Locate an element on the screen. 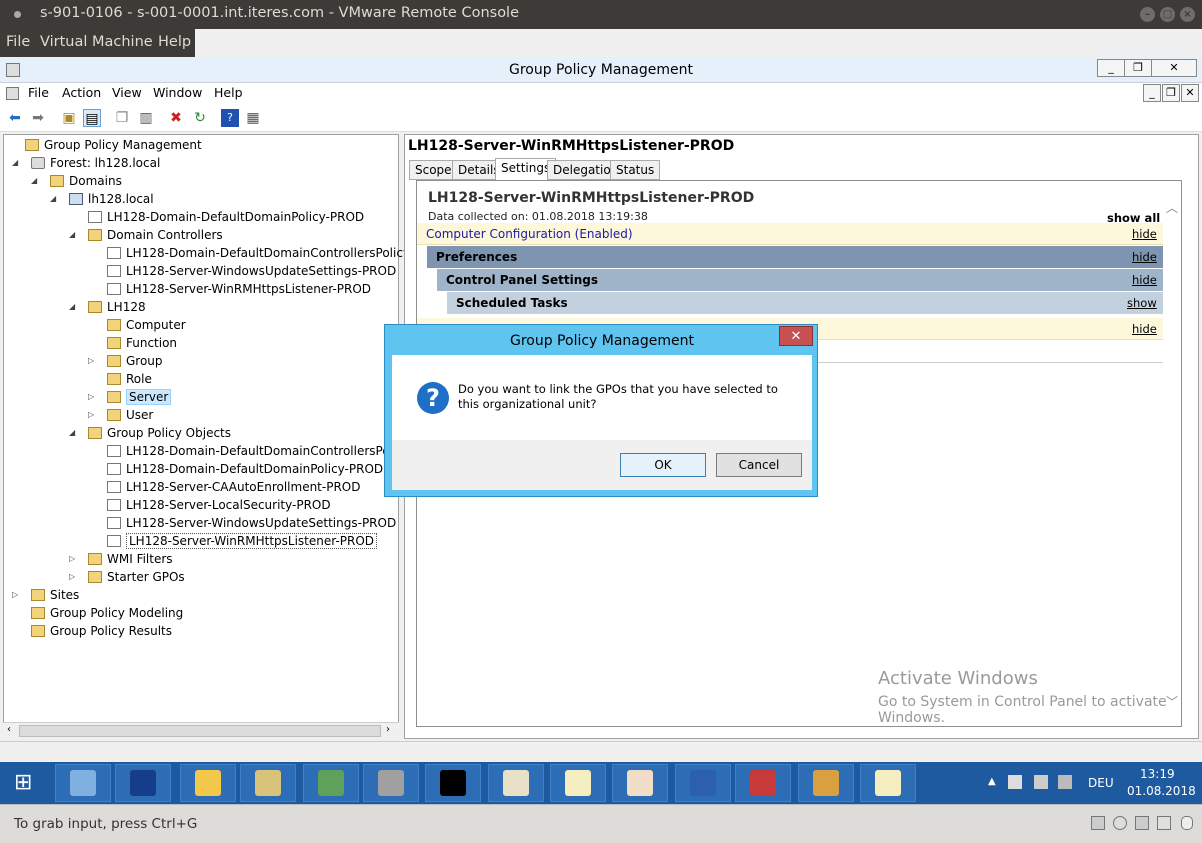  close-icon: × is located at coordinates (1187, 14).